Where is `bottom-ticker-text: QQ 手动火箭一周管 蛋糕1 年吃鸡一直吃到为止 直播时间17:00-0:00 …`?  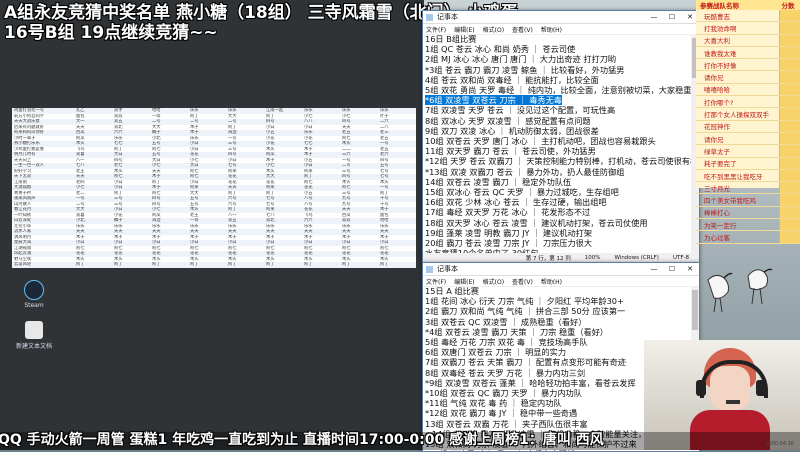 bottom-ticker-text: QQ 手动火箭一周管 蛋糕1 年吃鸡一直吃到为止 直播时间17:00-0:00 … is located at coordinates (302, 440).